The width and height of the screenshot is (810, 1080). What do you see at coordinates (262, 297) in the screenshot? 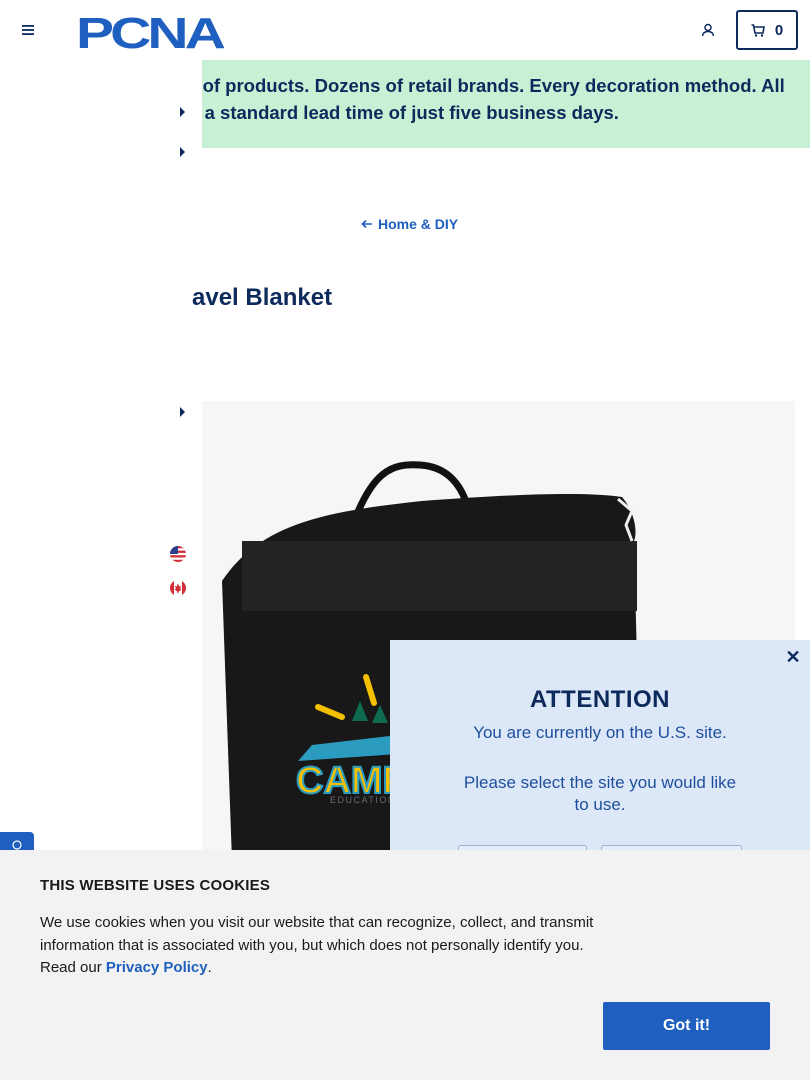
I see `product-title: avel Blanket` at bounding box center [262, 297].